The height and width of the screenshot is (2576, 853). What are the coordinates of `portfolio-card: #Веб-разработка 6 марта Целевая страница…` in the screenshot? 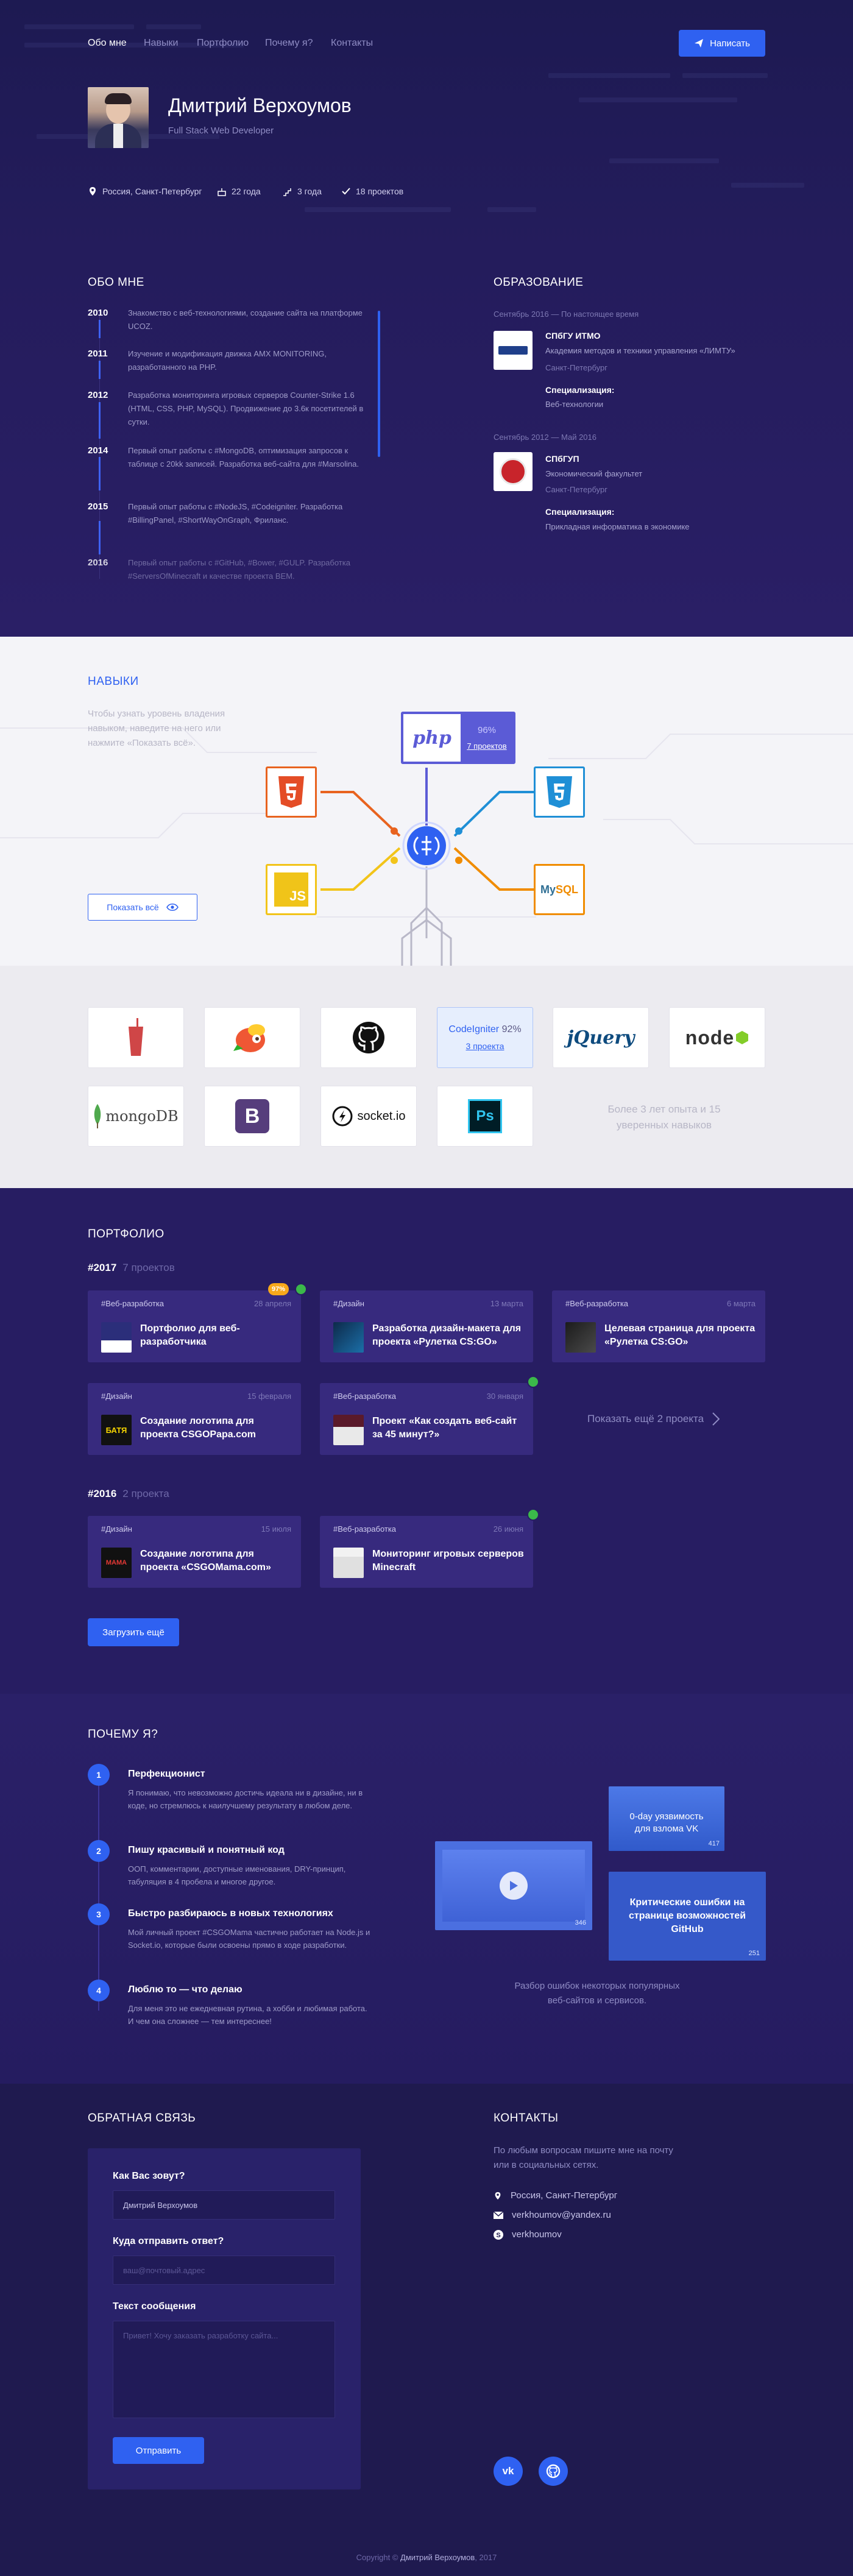 It's located at (658, 1326).